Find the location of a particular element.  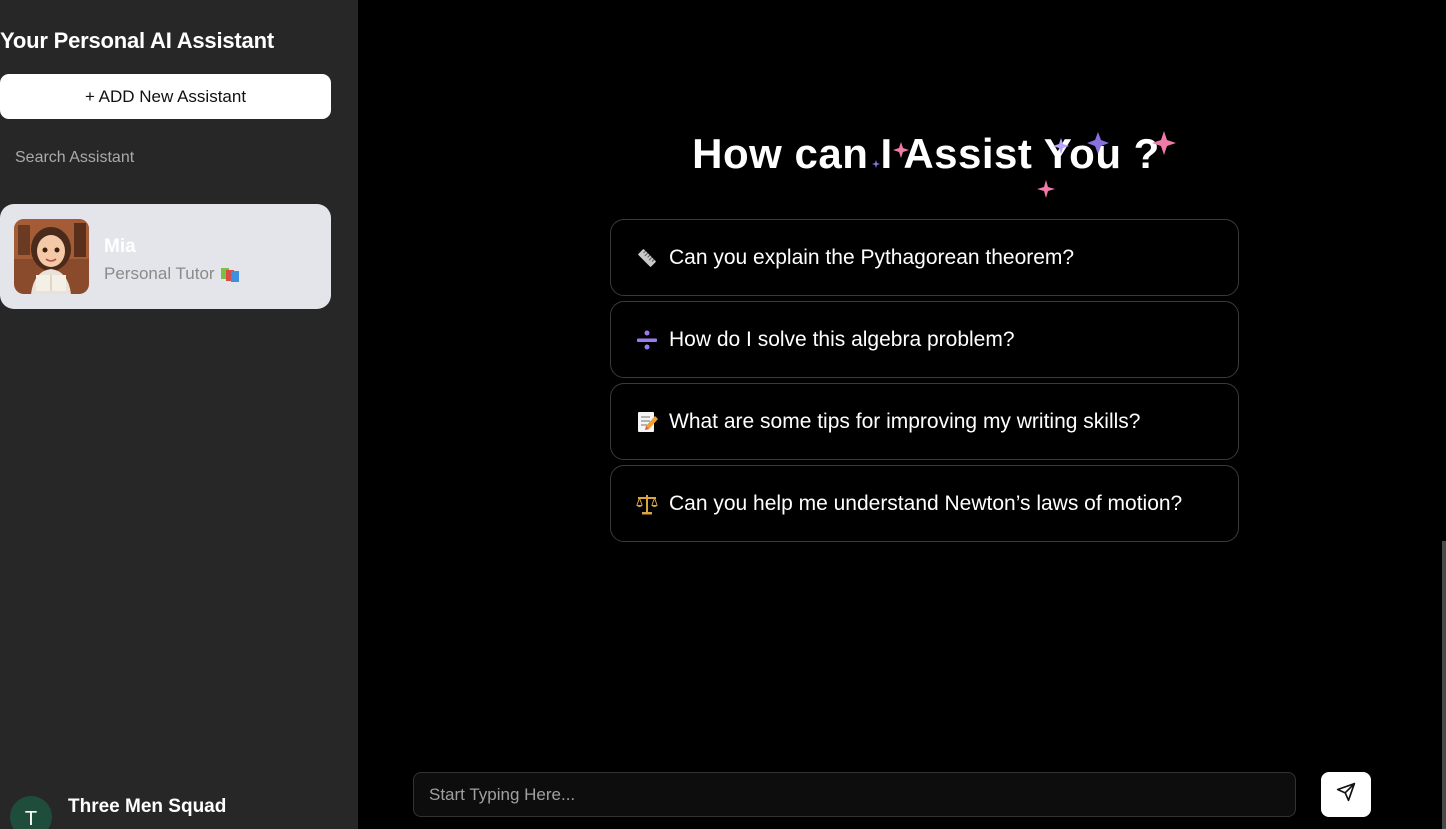

books-icon is located at coordinates (229, 274).